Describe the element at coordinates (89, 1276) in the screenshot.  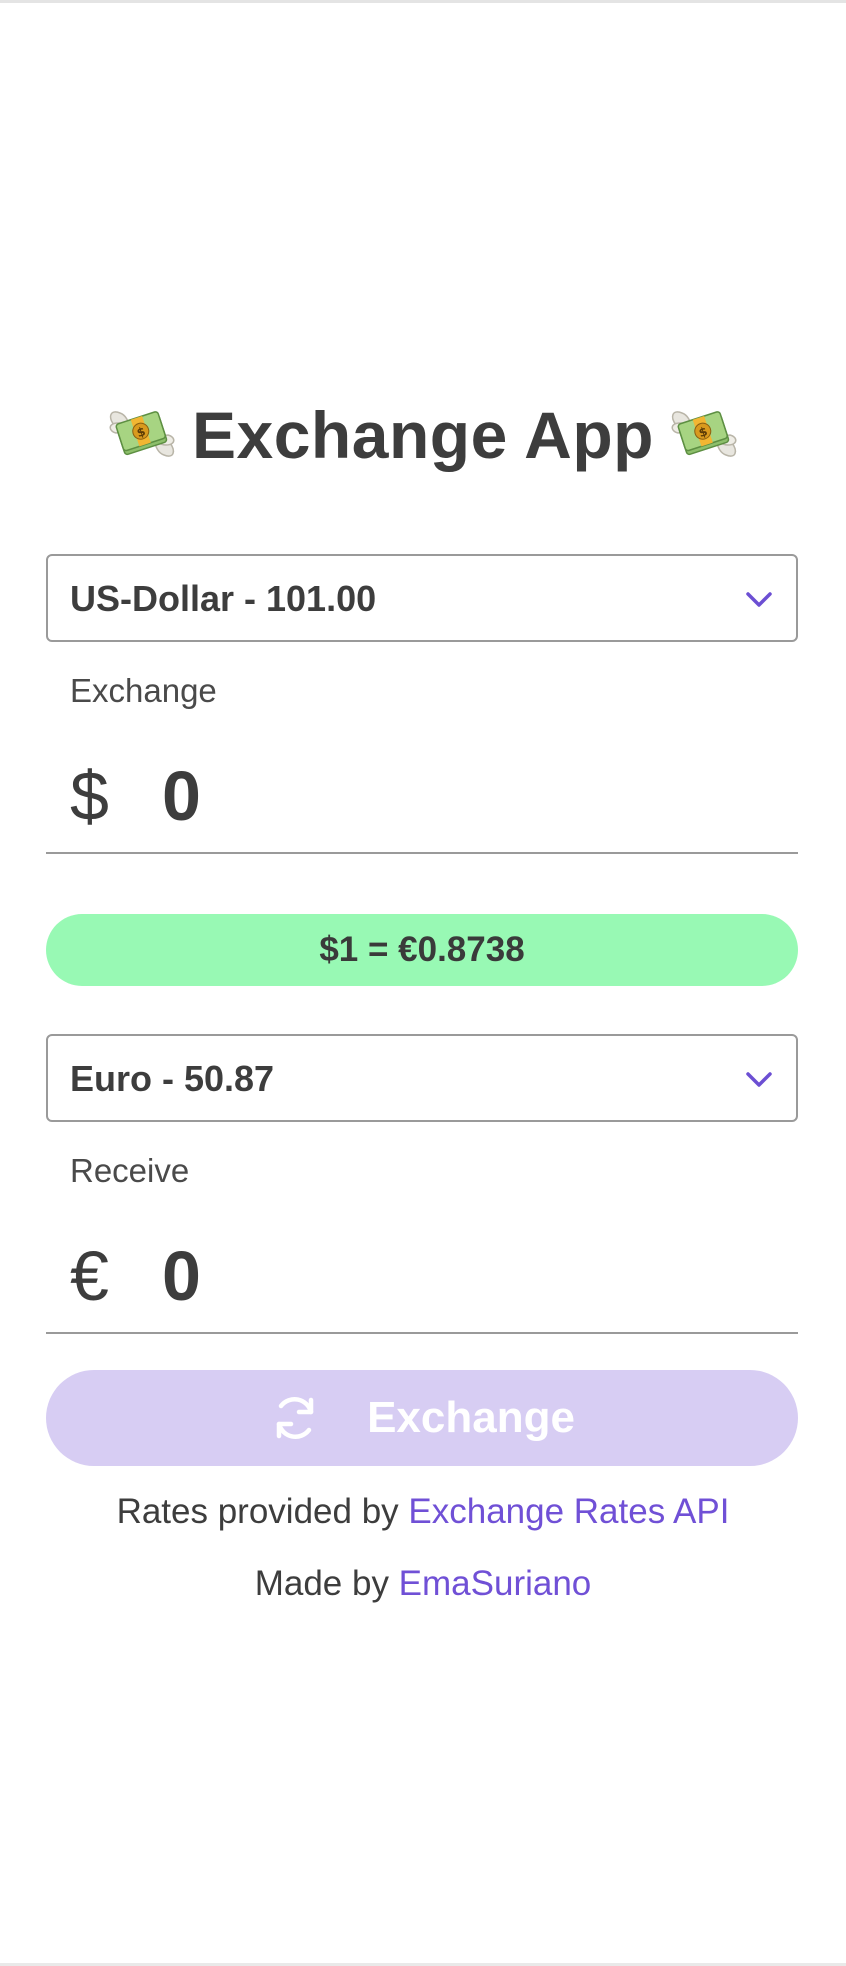
I see `euro-symbol: €` at that location.